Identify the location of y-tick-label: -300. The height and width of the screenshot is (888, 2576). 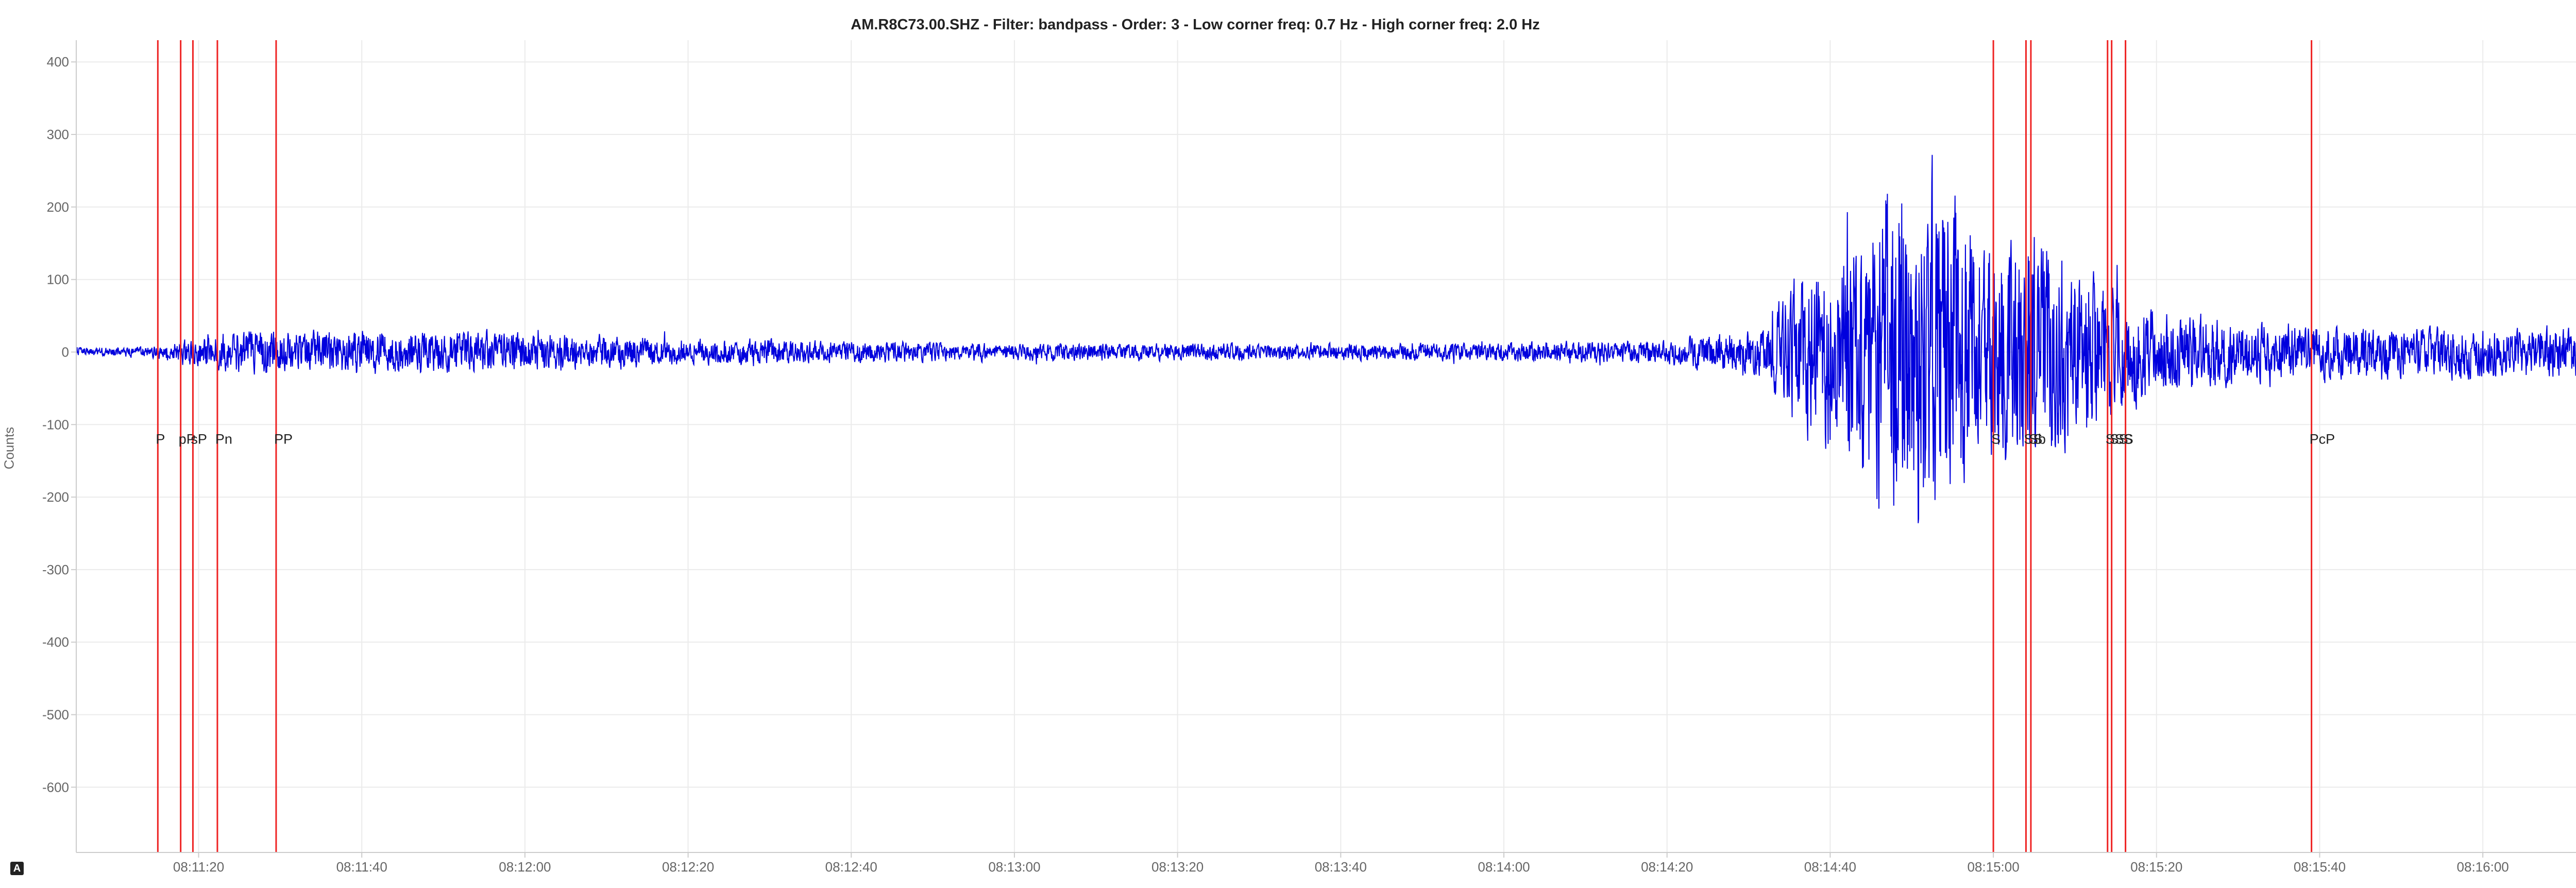
(55, 569).